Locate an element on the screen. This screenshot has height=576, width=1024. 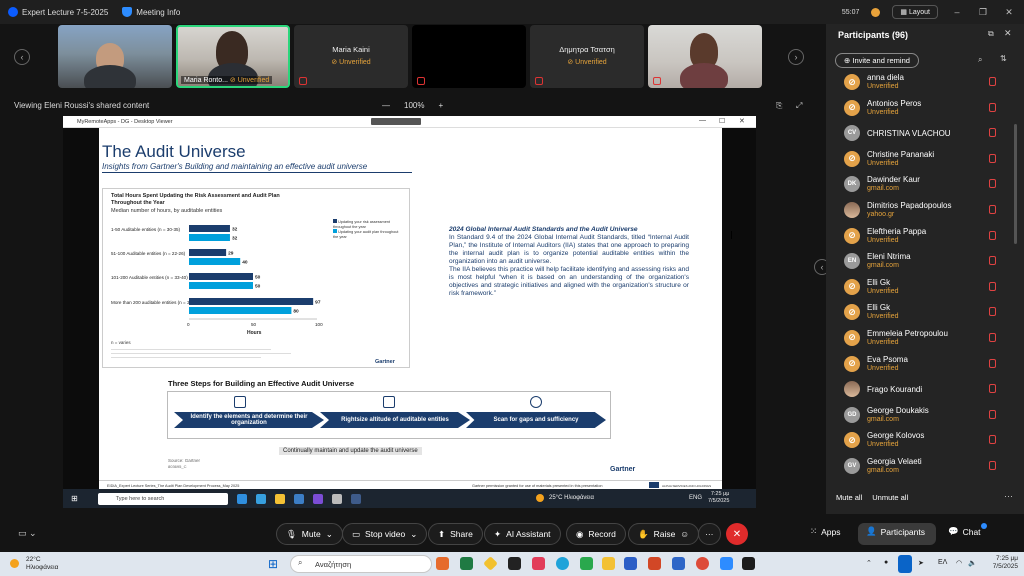
previous-videos-button: ‹ is located at coordinates (22, 57).